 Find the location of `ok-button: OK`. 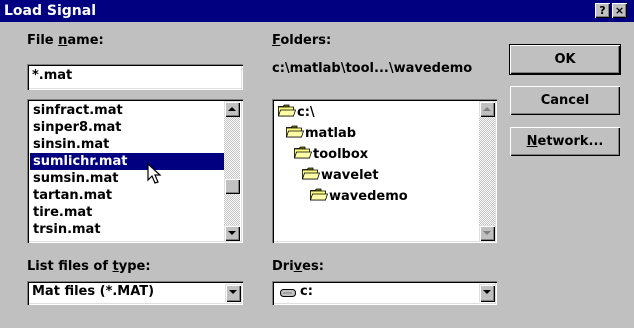

ok-button: OK is located at coordinates (565, 59).